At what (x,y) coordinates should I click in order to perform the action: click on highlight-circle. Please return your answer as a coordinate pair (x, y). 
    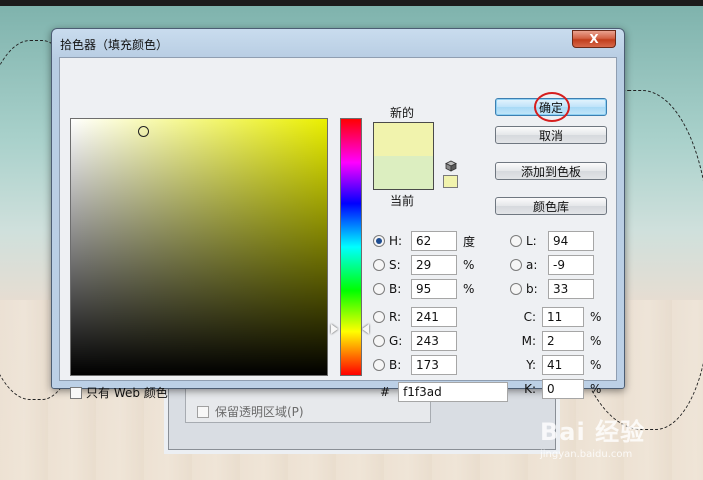
    Looking at the image, I should click on (552, 107).